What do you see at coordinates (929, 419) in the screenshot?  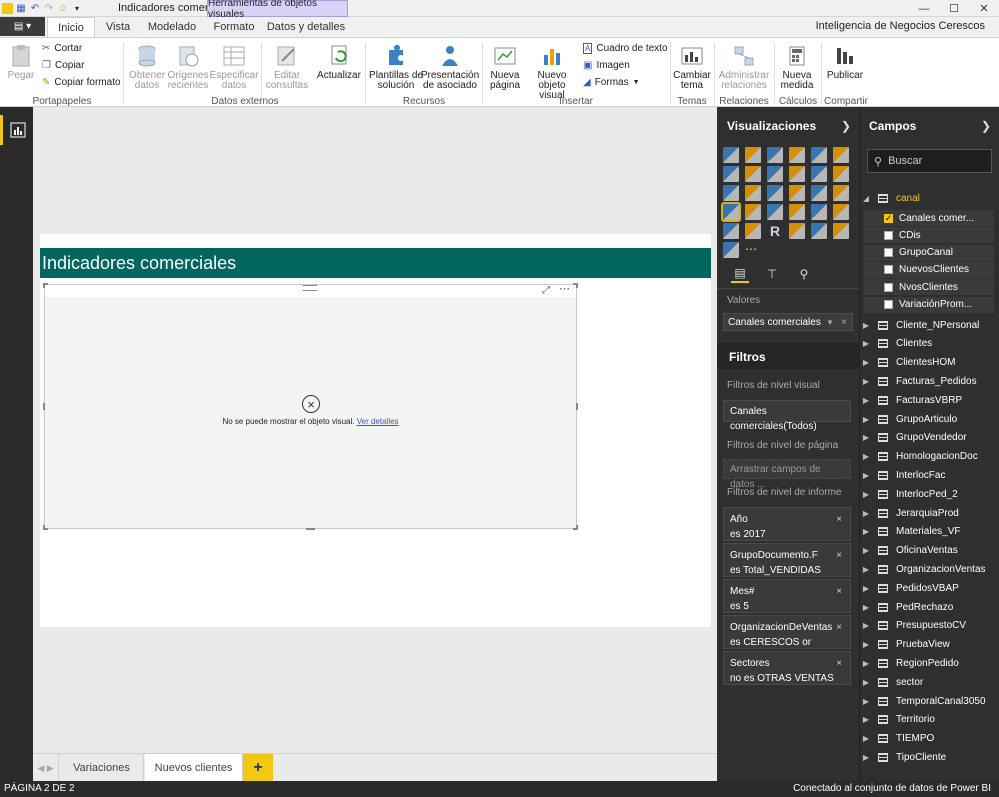 I see `table-item: ▶ GrupoArticulo` at bounding box center [929, 419].